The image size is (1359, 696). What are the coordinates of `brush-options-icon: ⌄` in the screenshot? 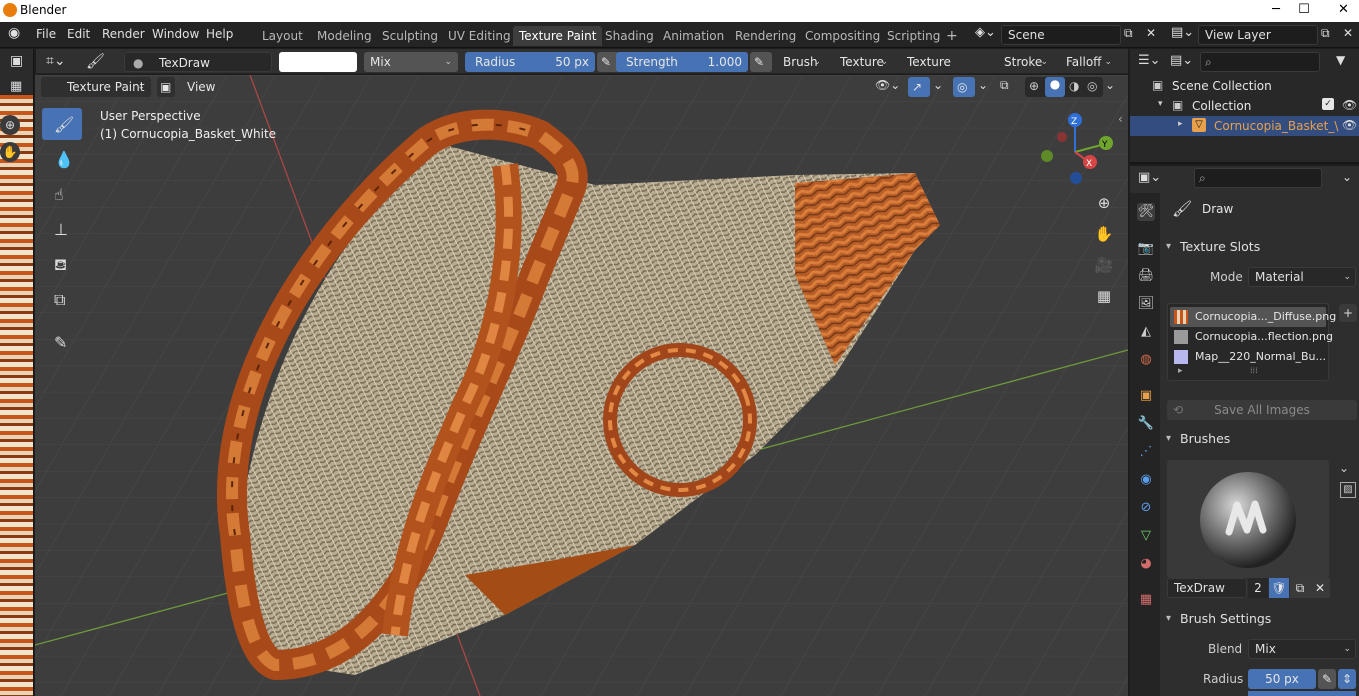 It's located at (1344, 468).